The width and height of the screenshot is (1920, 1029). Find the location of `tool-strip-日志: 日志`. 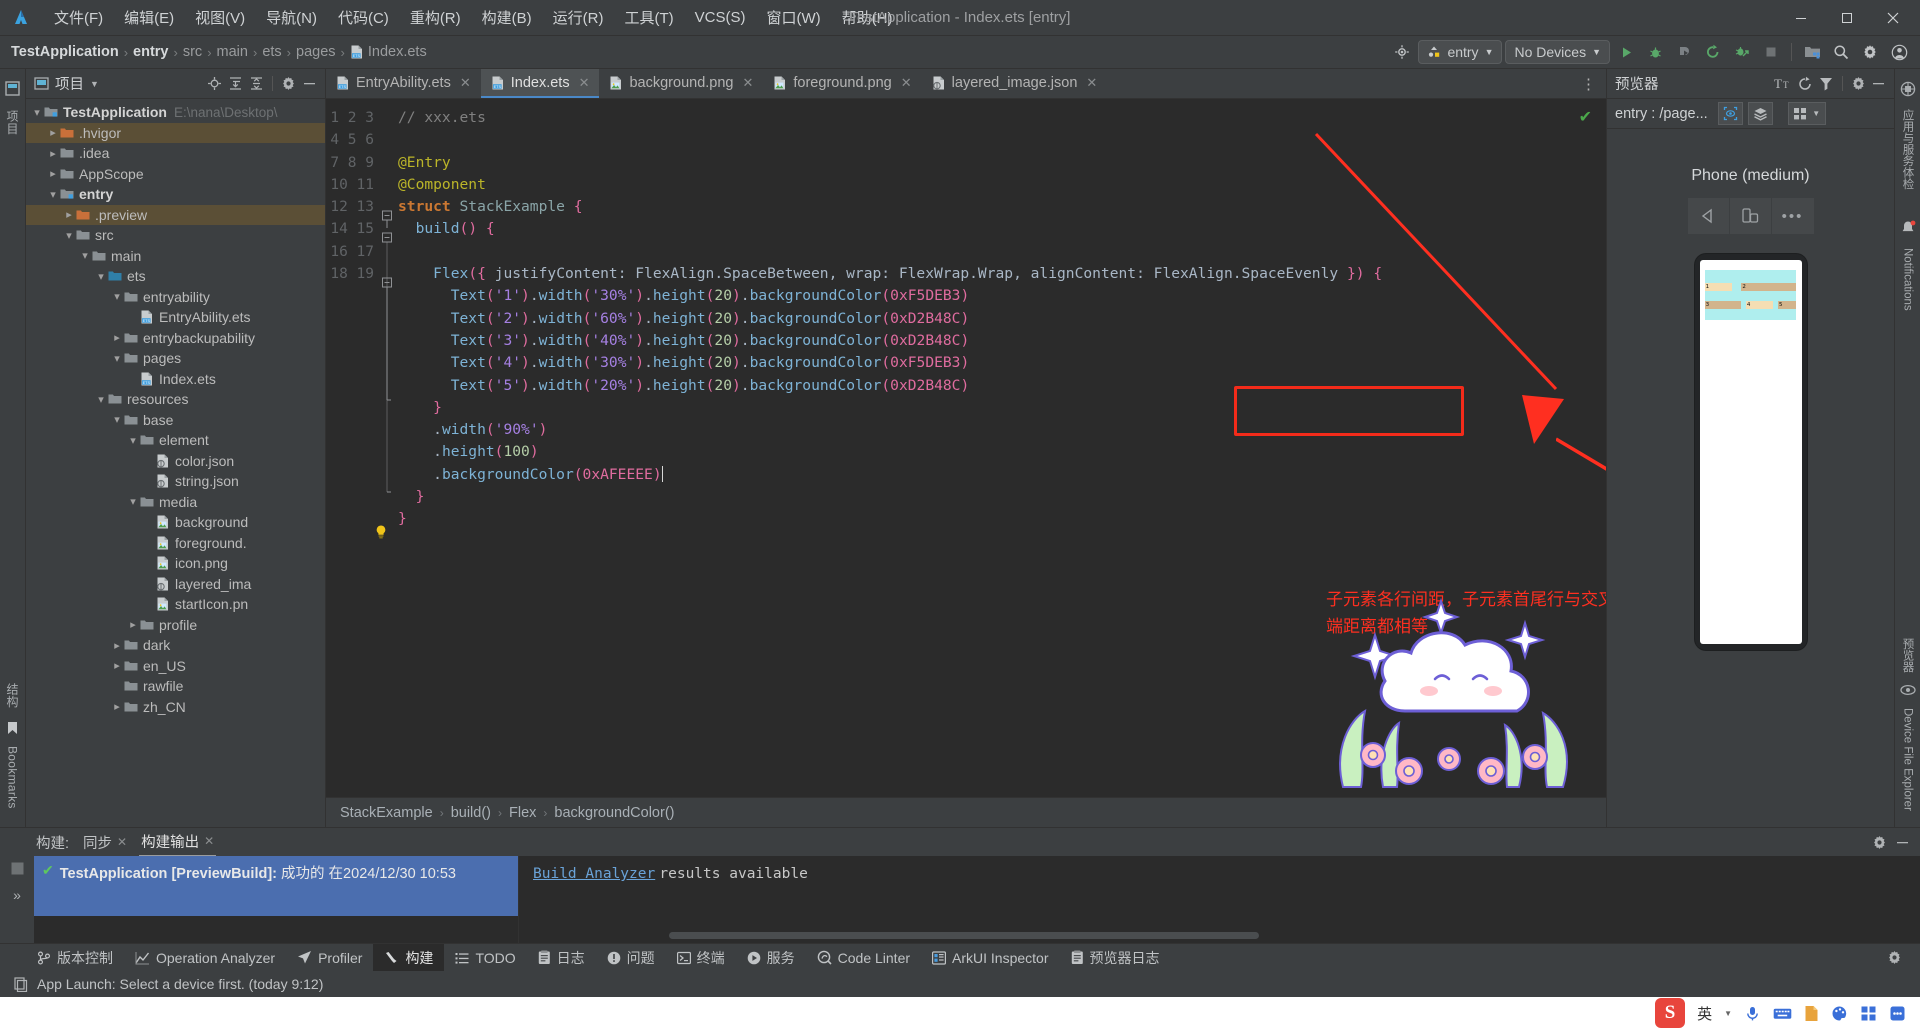

tool-strip-日志: 日志 is located at coordinates (561, 958).